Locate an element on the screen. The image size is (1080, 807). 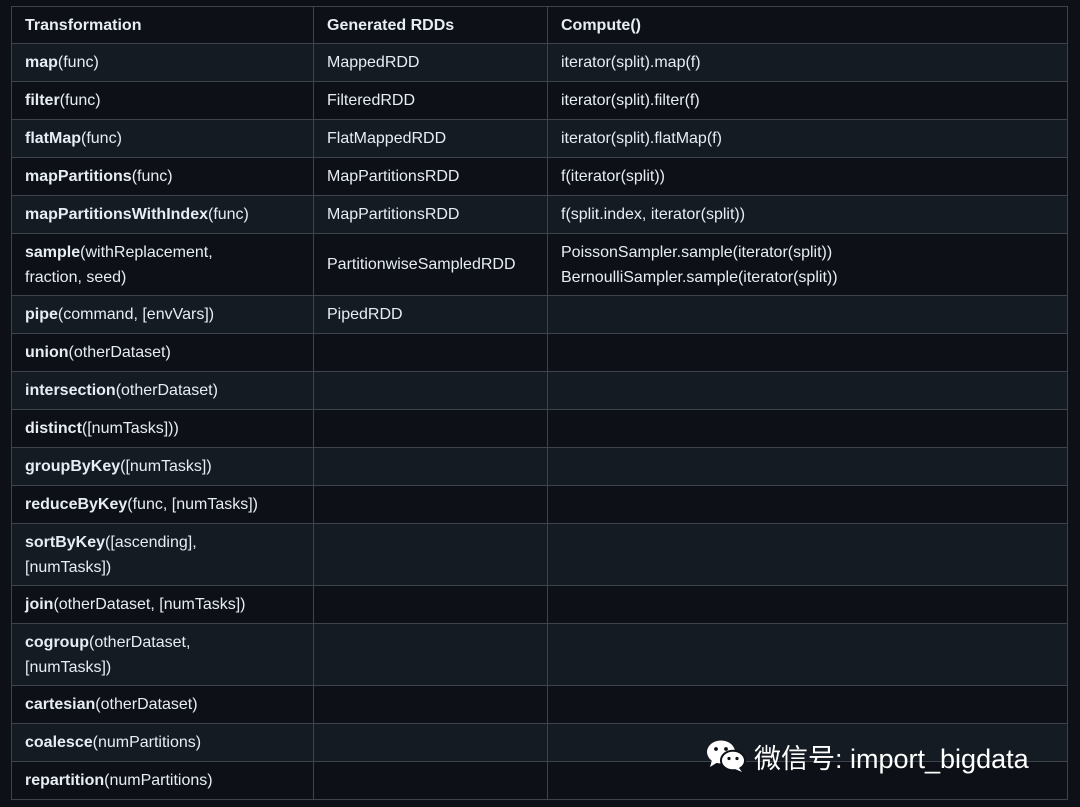
compute-expression: iterator(split).flatMap(f) is located at coordinates (641, 138).